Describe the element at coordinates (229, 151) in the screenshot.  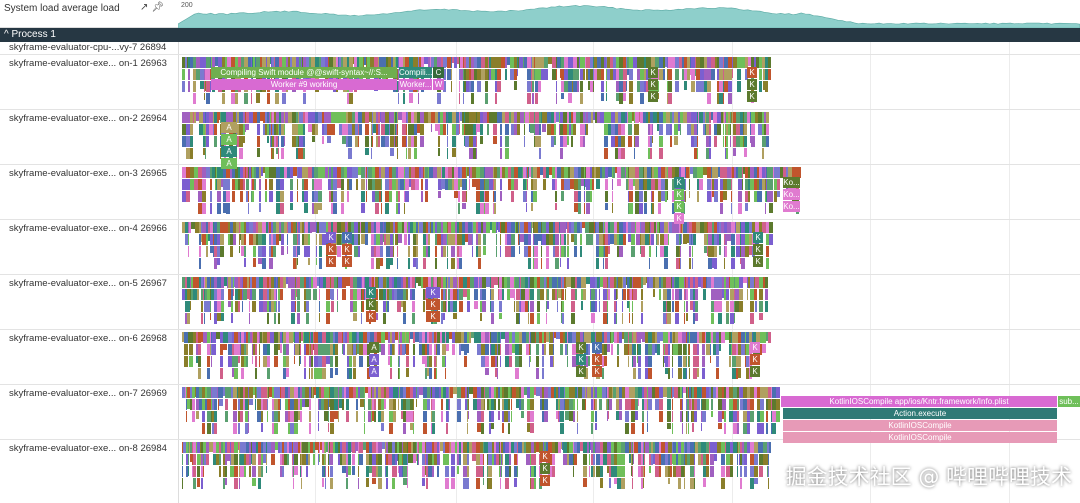
I see `slice-a: A` at that location.